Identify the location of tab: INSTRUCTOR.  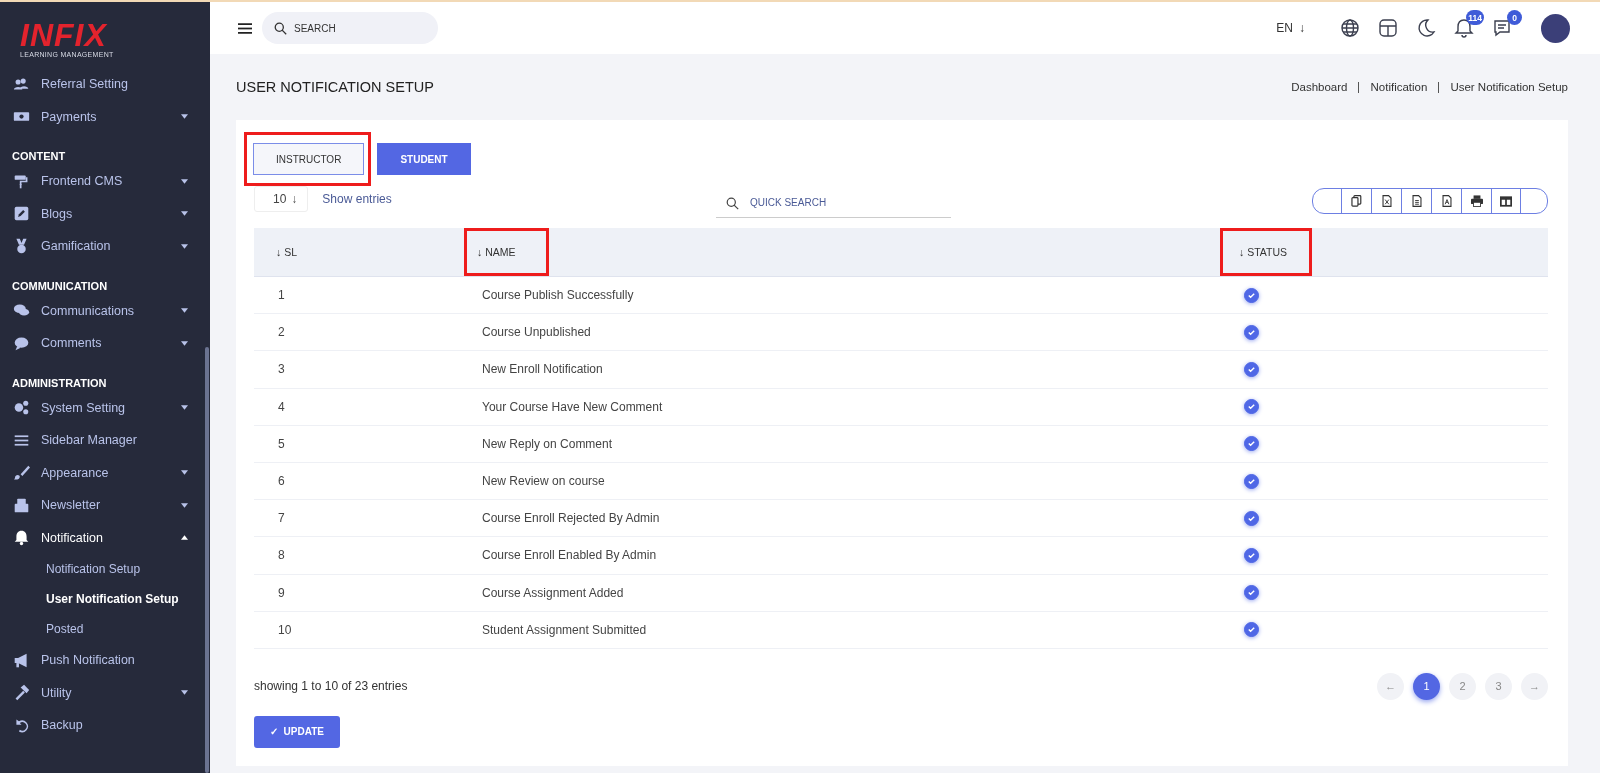
(309, 159).